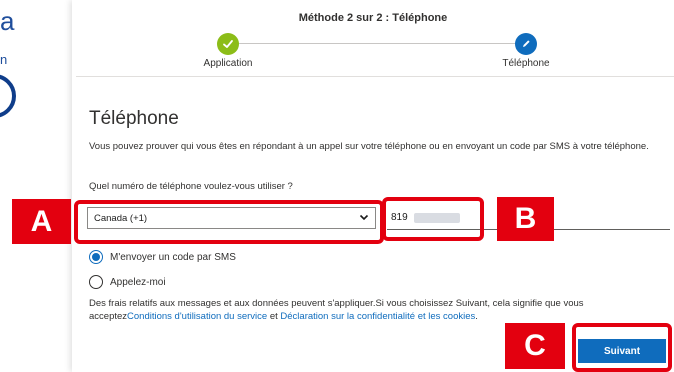  What do you see at coordinates (228, 63) in the screenshot?
I see `step-application-label: Application` at bounding box center [228, 63].